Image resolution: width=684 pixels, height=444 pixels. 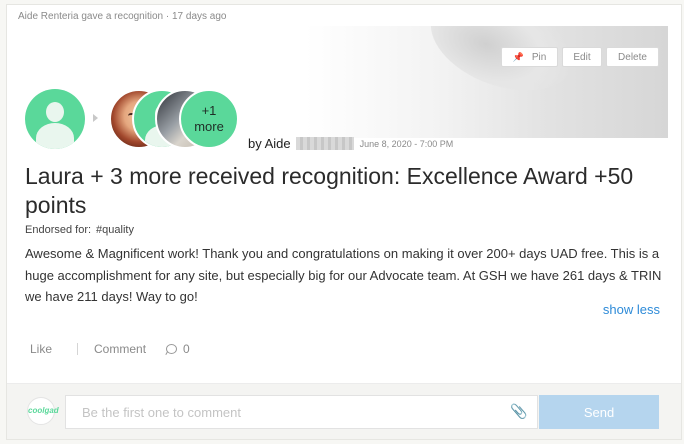 What do you see at coordinates (209, 110) in the screenshot?
I see `more-count: +1` at bounding box center [209, 110].